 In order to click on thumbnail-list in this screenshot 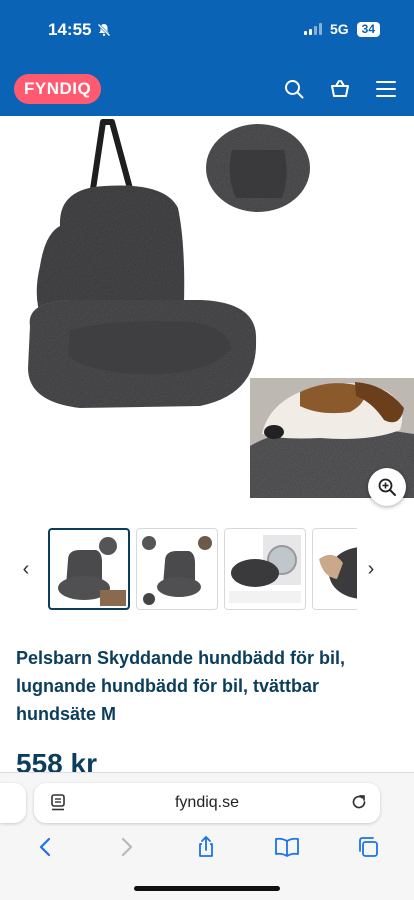, I will do `click(202, 569)`.